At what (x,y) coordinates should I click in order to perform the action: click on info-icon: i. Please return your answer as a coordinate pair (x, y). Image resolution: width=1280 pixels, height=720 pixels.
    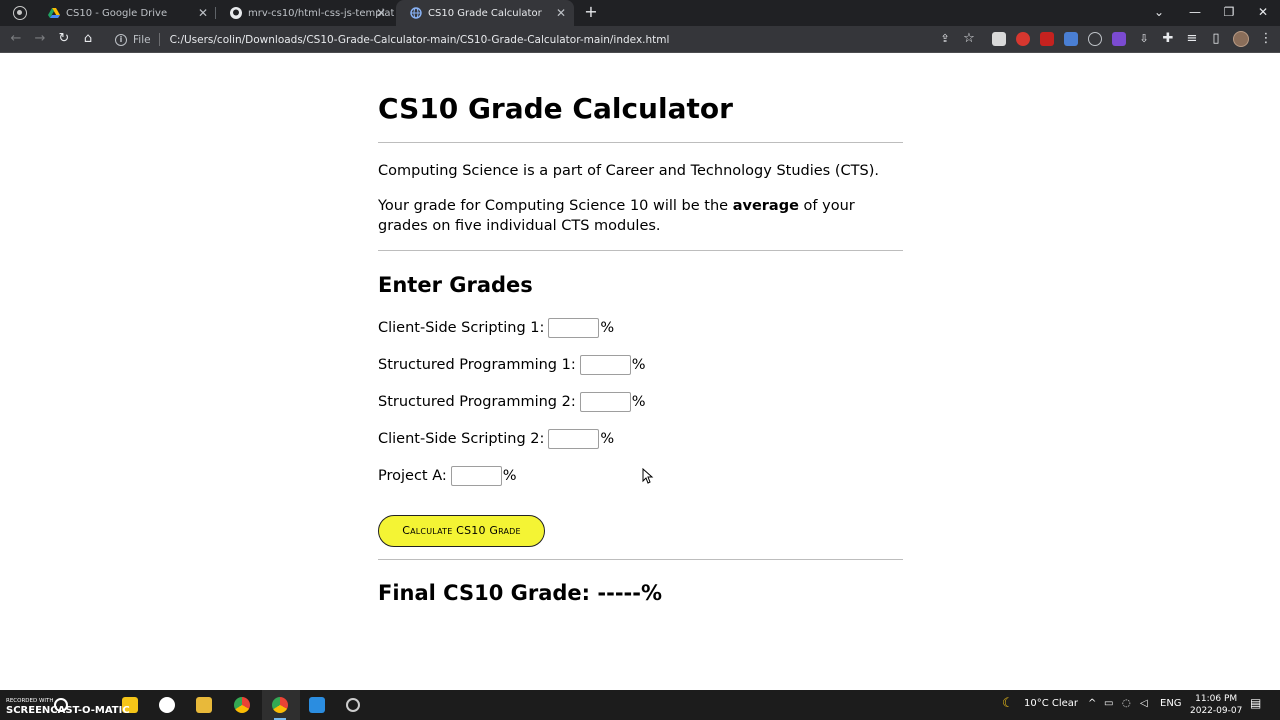
    Looking at the image, I should click on (121, 39).